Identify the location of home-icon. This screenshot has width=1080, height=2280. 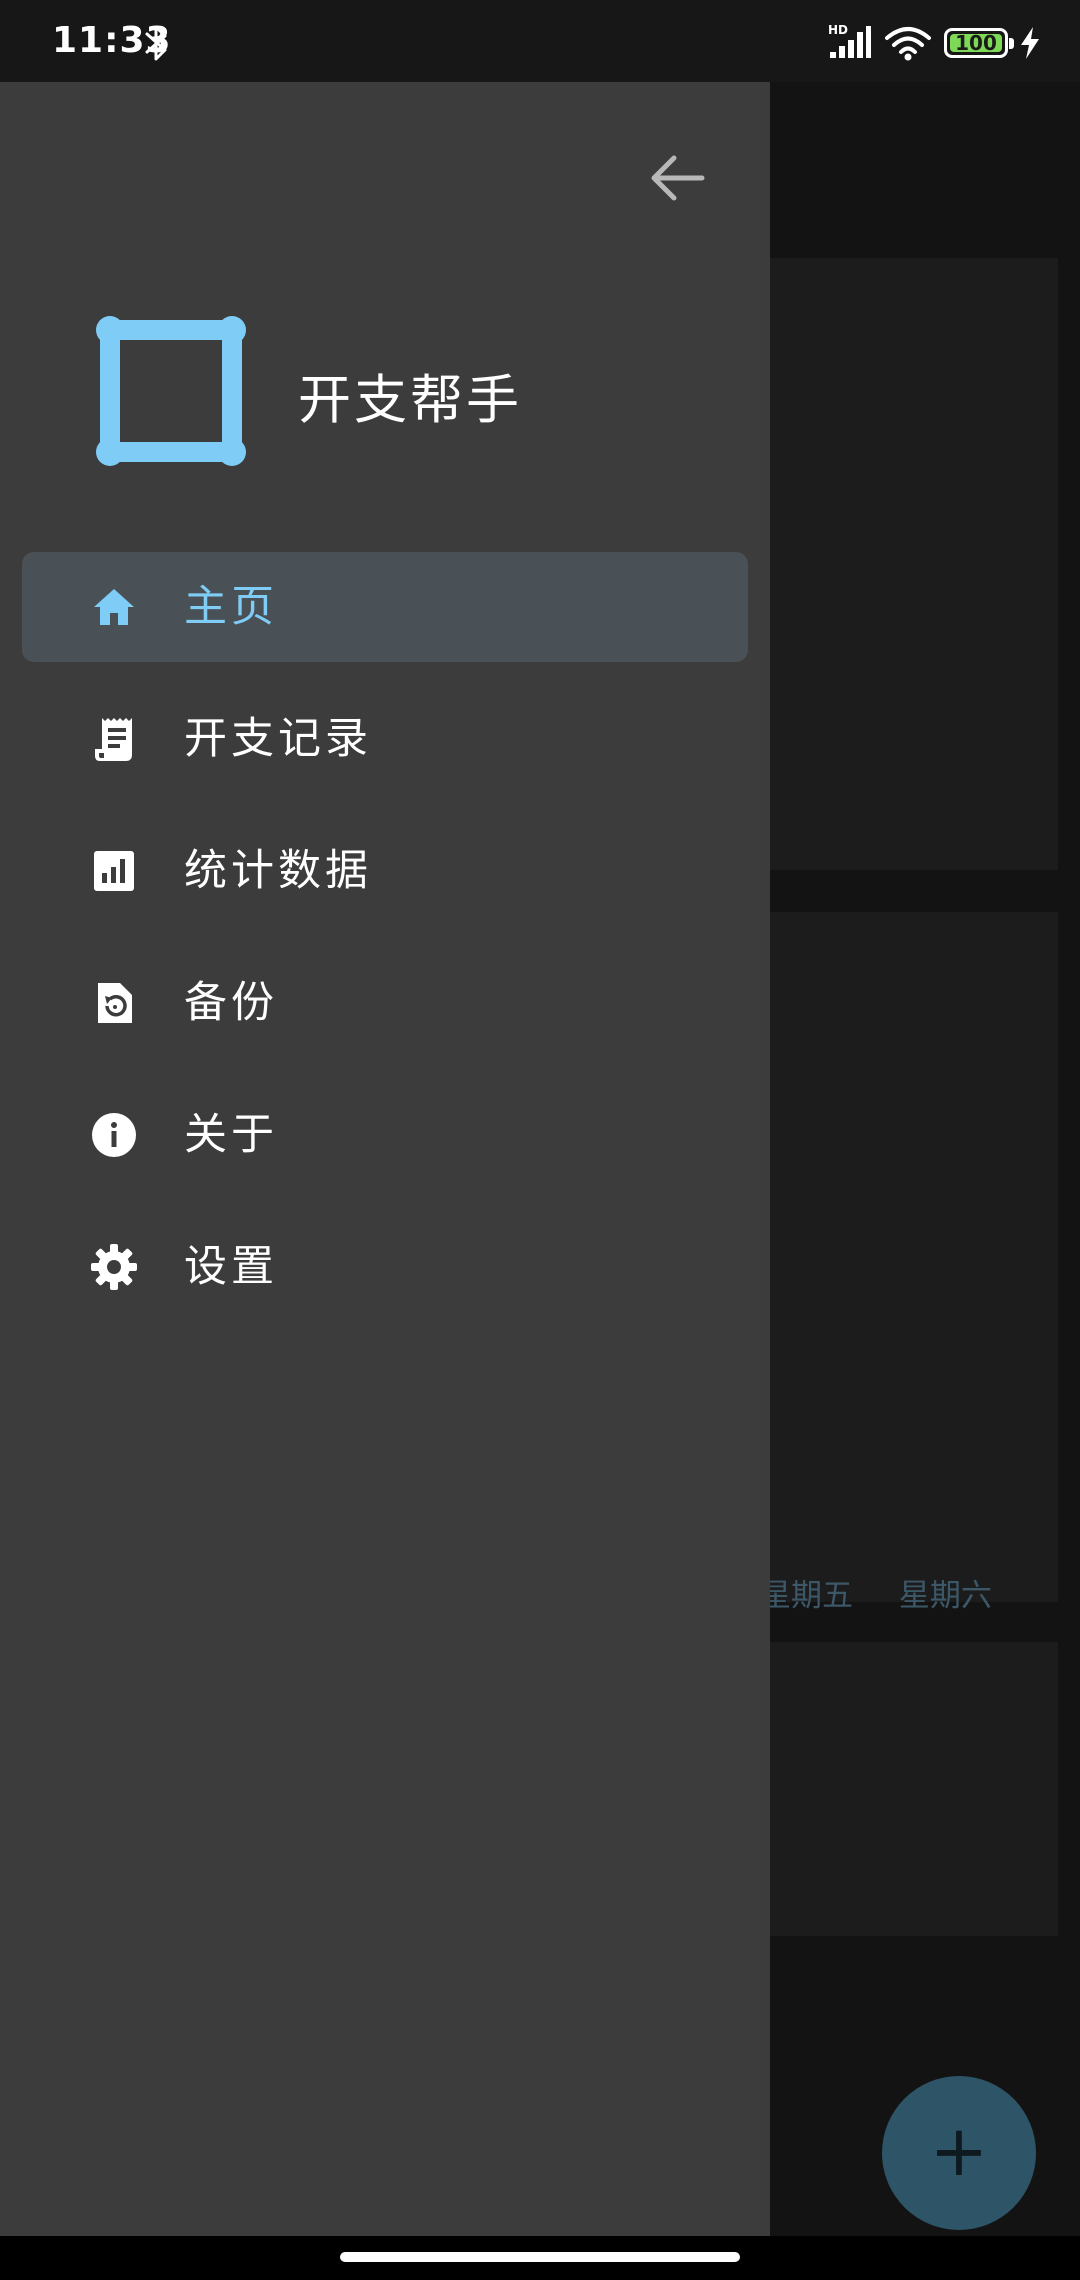
(114, 607).